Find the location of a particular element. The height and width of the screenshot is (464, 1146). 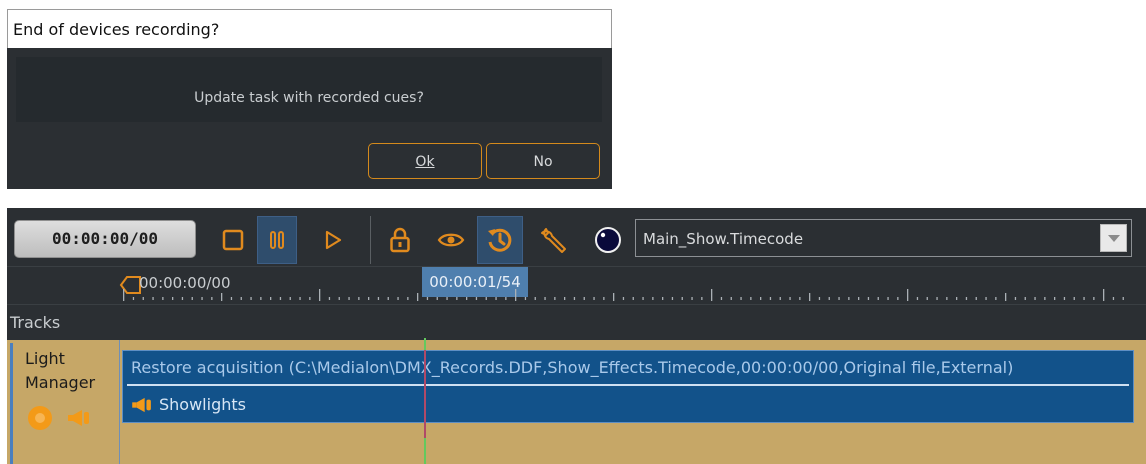

playhead-marker is located at coordinates (425, 394).